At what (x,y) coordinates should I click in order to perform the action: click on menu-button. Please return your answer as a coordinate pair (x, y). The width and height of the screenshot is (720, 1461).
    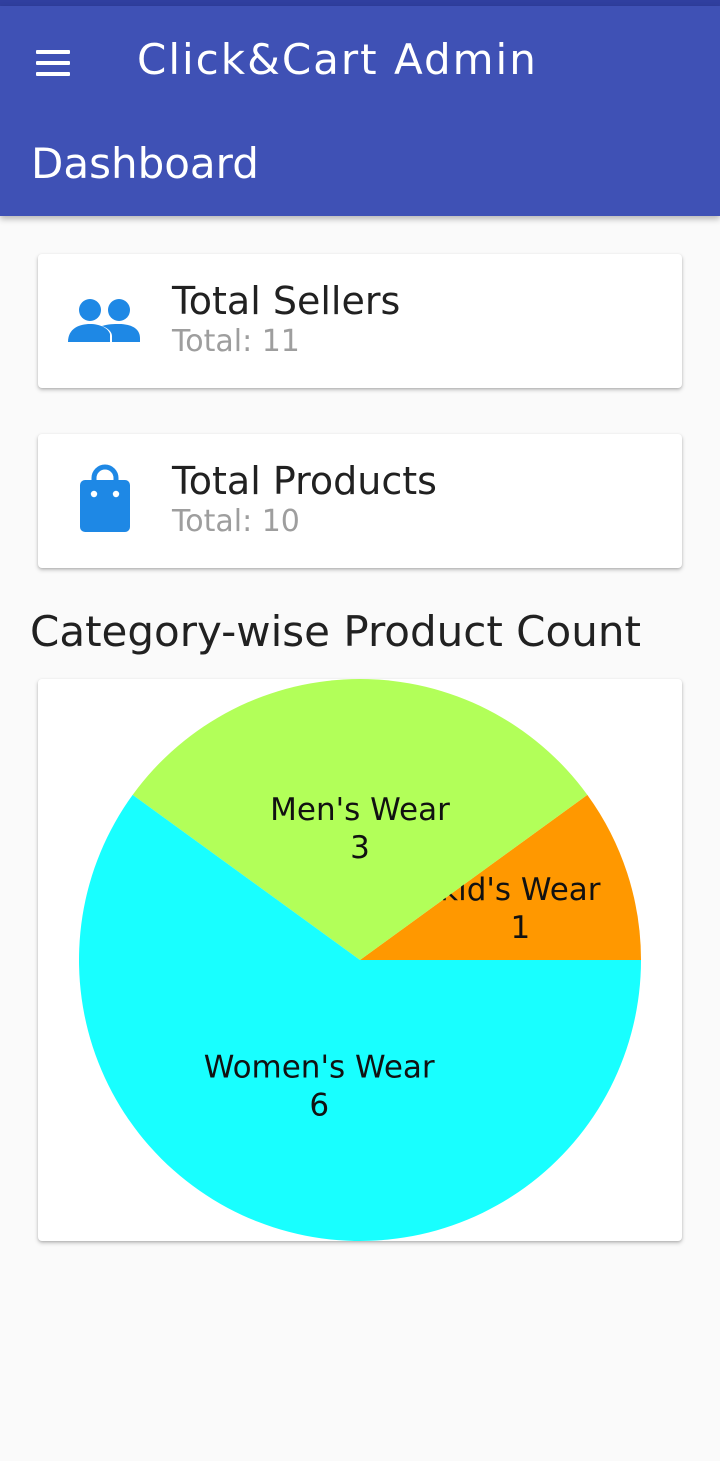
    Looking at the image, I should click on (53, 63).